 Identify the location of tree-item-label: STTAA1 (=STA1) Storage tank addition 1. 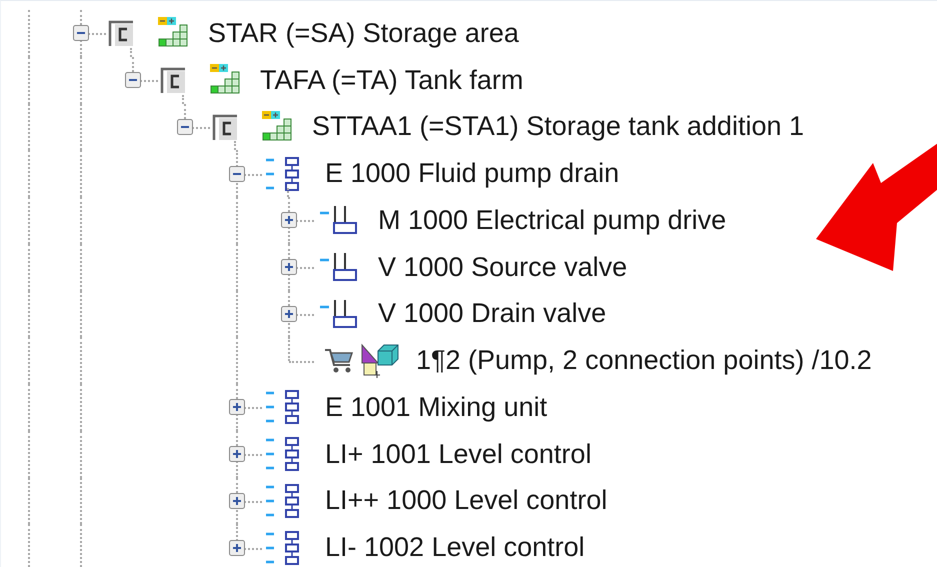
(558, 126).